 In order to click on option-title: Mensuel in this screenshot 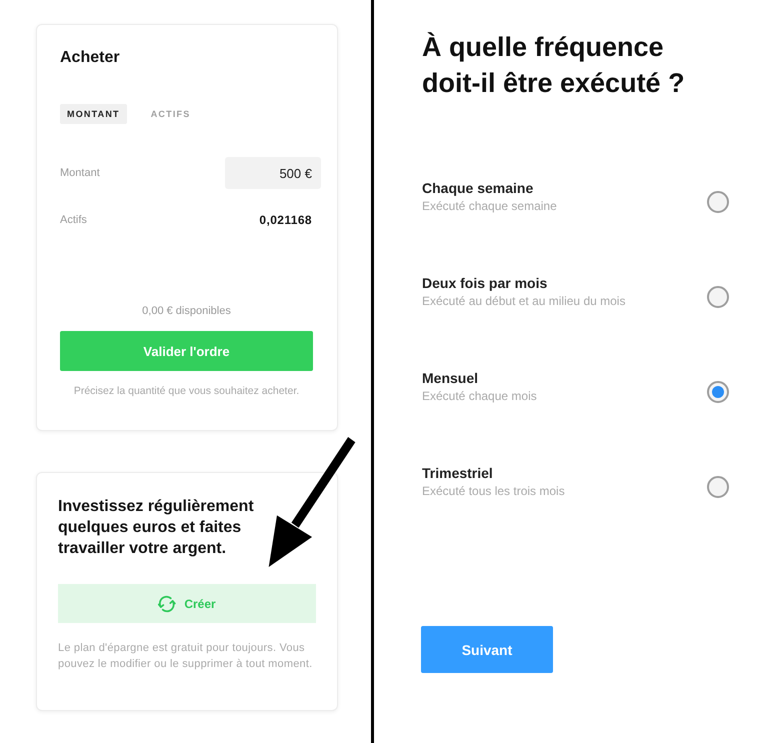, I will do `click(451, 378)`.